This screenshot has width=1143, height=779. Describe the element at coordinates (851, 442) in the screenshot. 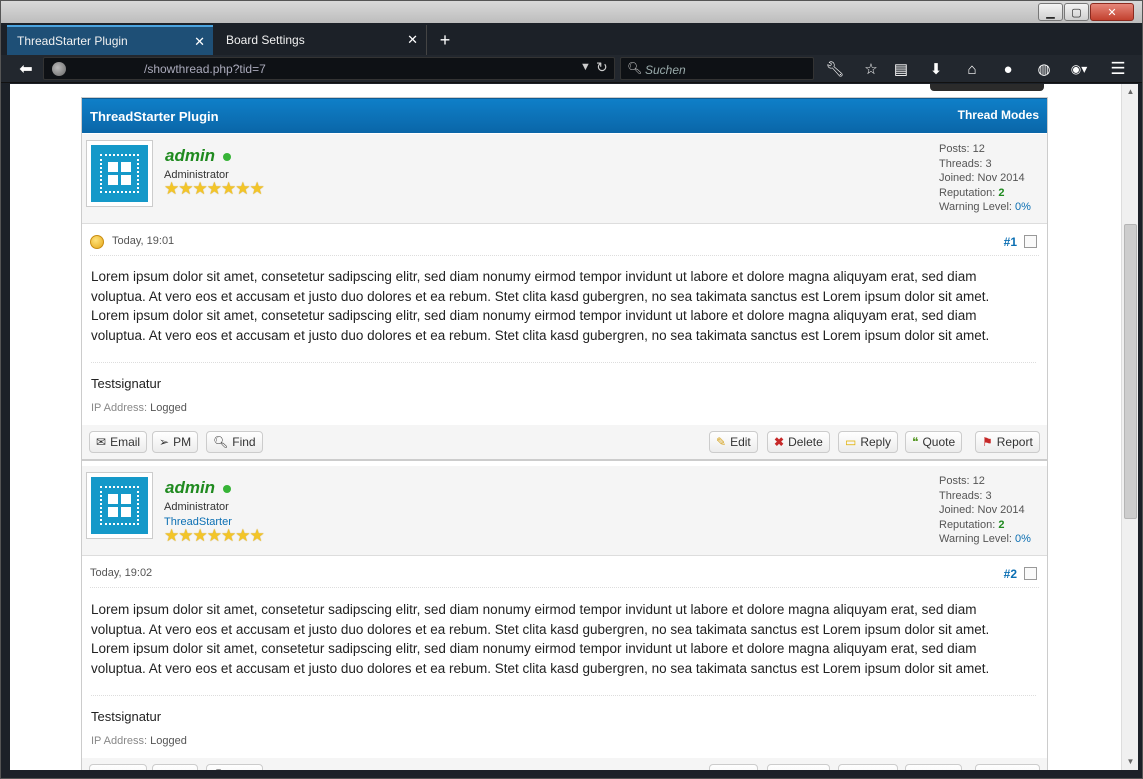

I see `reply-icon: ▭` at that location.